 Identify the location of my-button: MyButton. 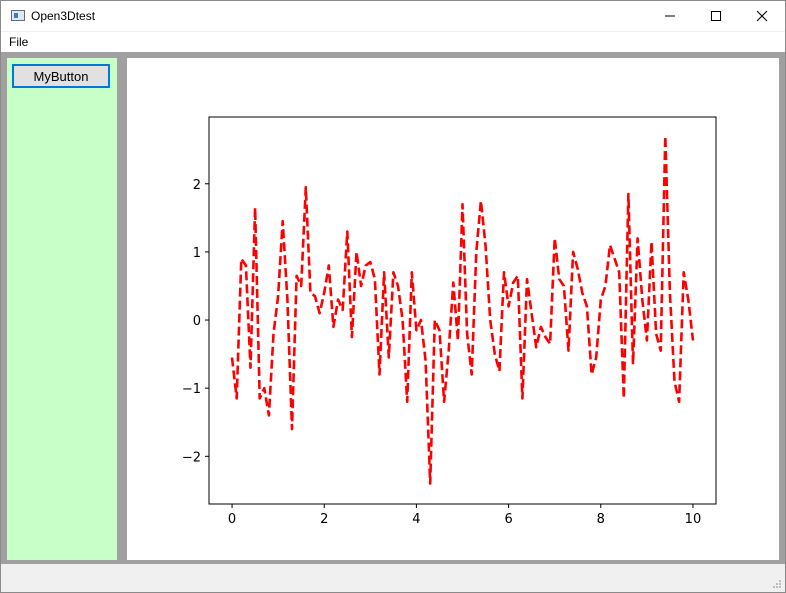
(61, 76).